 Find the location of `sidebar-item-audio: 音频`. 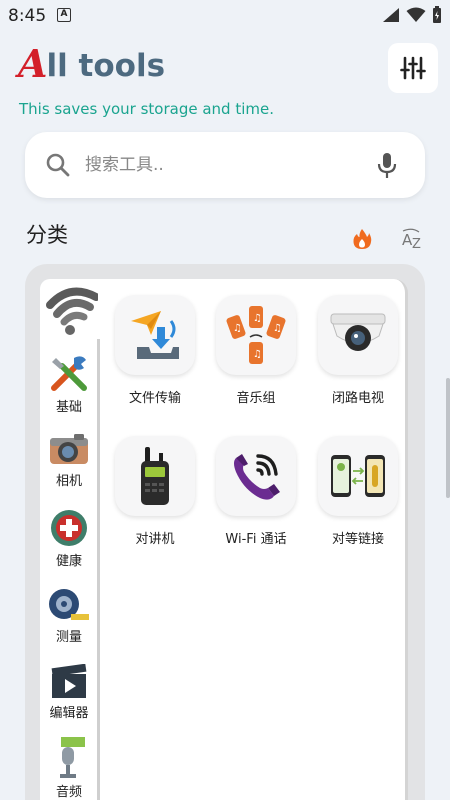

sidebar-item-audio: 音频 is located at coordinates (69, 768).